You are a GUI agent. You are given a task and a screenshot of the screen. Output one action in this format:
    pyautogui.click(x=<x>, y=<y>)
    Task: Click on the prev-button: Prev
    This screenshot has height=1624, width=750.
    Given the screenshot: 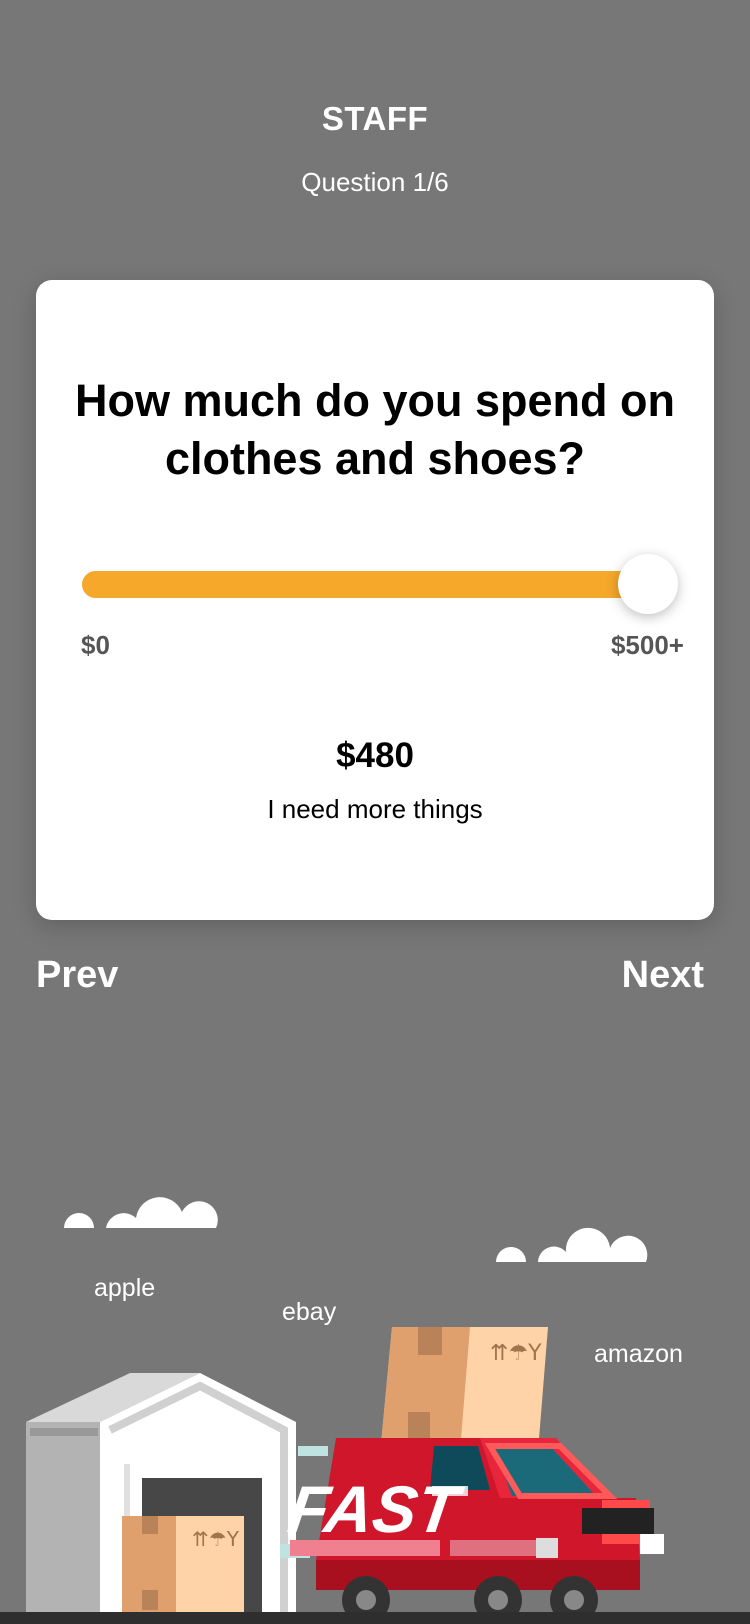 What is the action you would take?
    pyautogui.click(x=77, y=975)
    